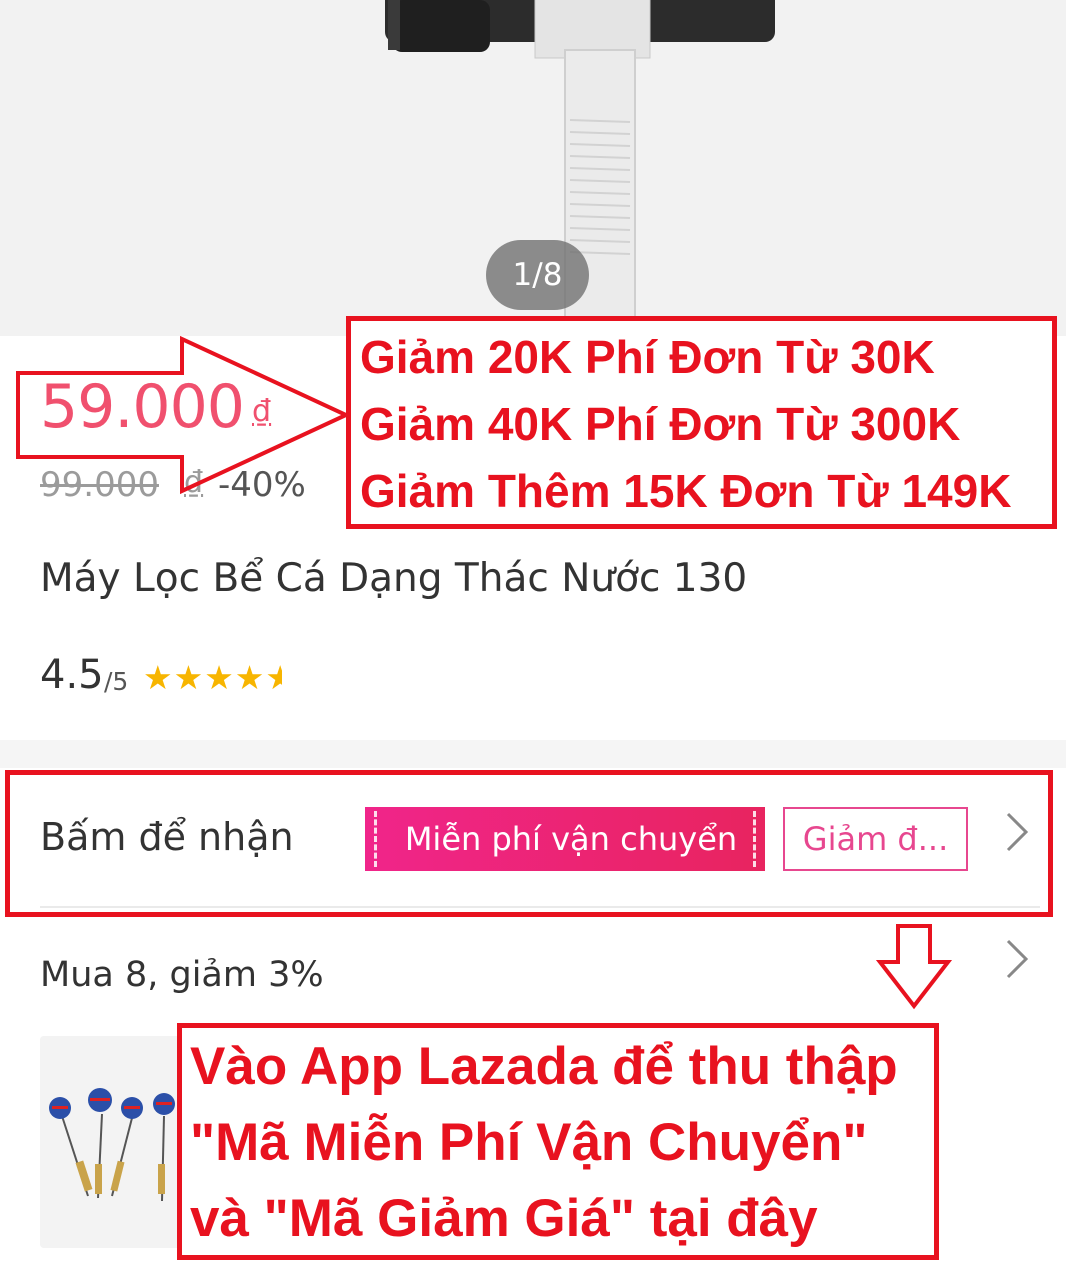 The width and height of the screenshot is (1066, 1270). Describe the element at coordinates (529, 843) in the screenshot. I see `voucher-row-highlight` at that location.